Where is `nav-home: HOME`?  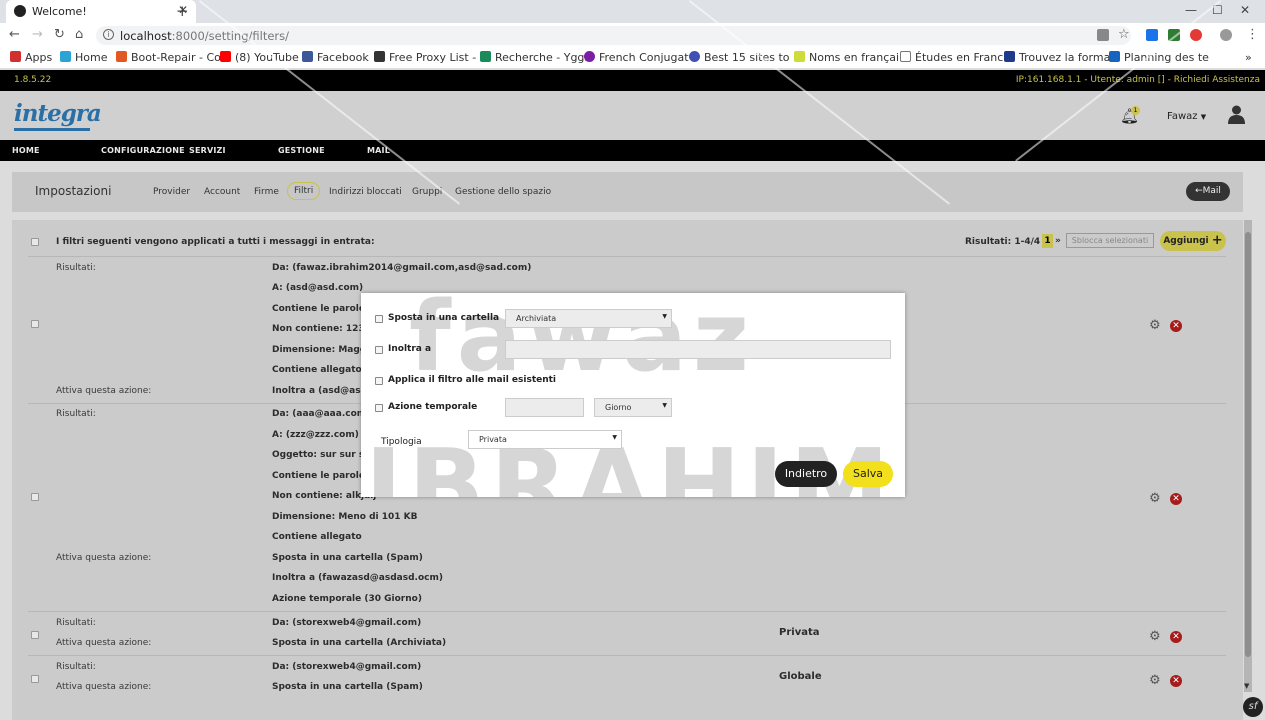 nav-home: HOME is located at coordinates (26, 150).